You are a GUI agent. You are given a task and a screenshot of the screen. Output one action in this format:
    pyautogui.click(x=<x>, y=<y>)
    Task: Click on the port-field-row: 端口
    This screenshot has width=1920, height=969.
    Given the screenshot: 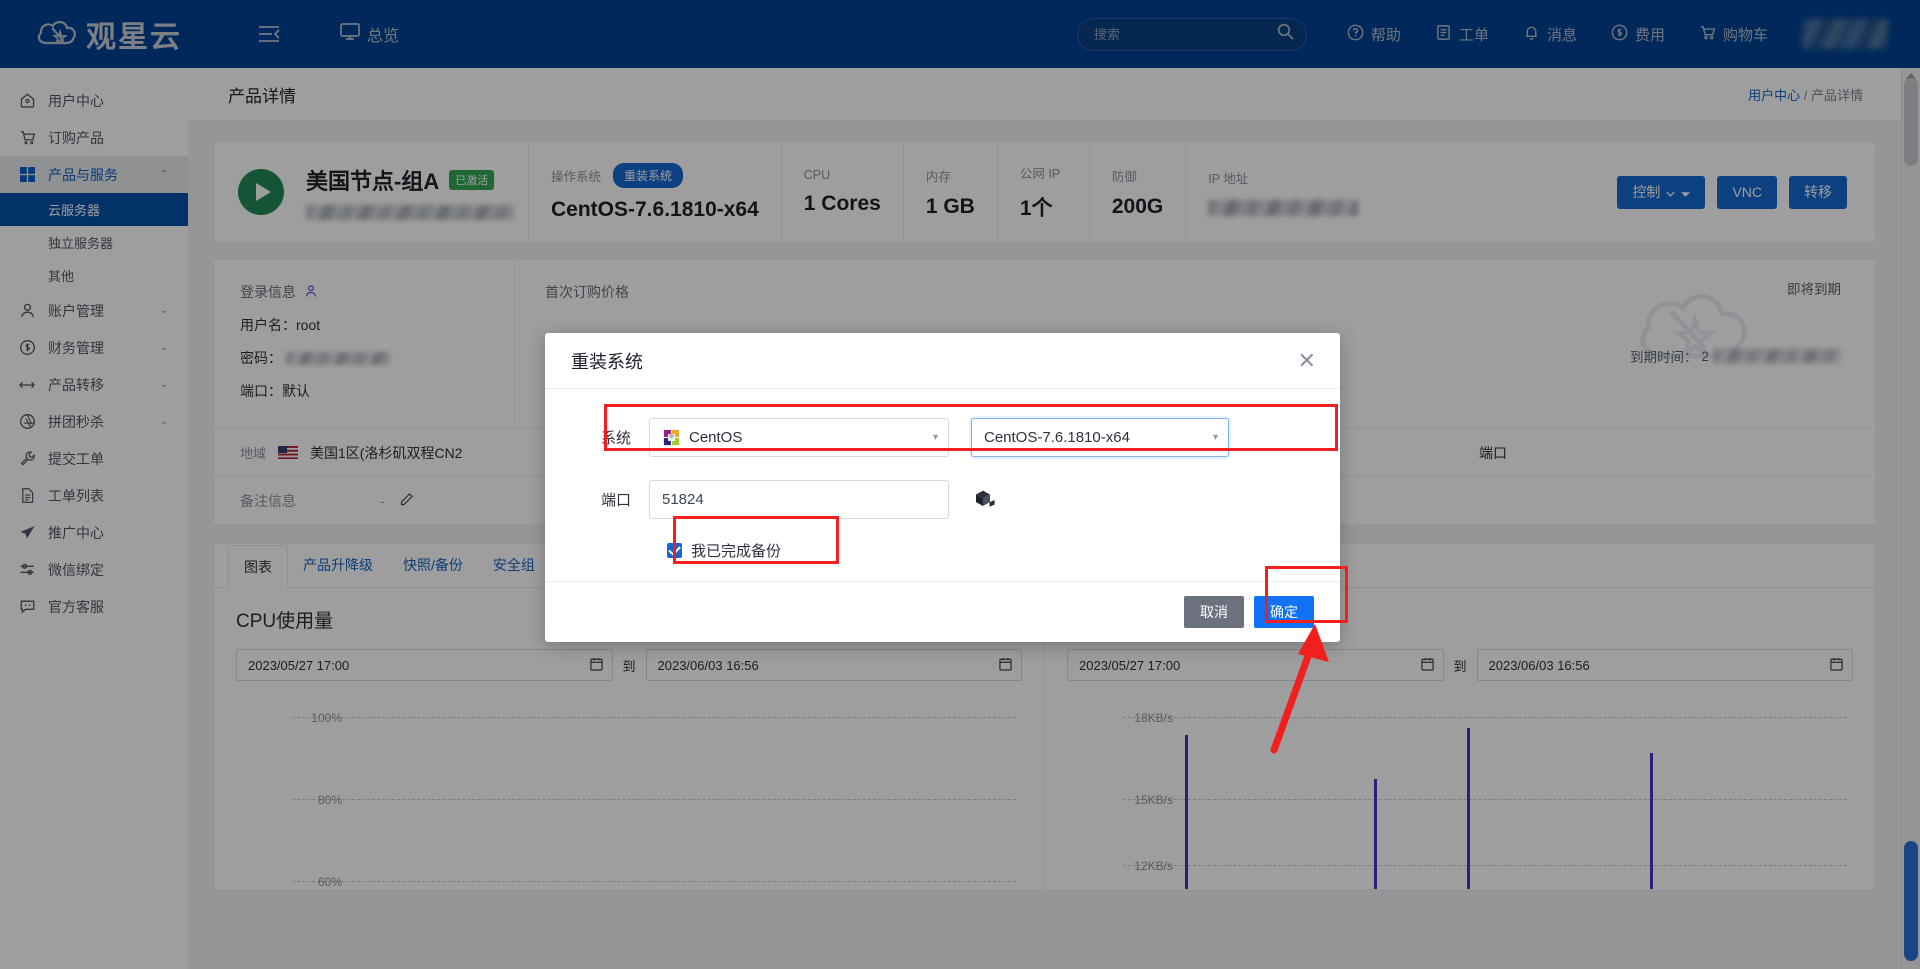 What is the action you would take?
    pyautogui.click(x=942, y=499)
    